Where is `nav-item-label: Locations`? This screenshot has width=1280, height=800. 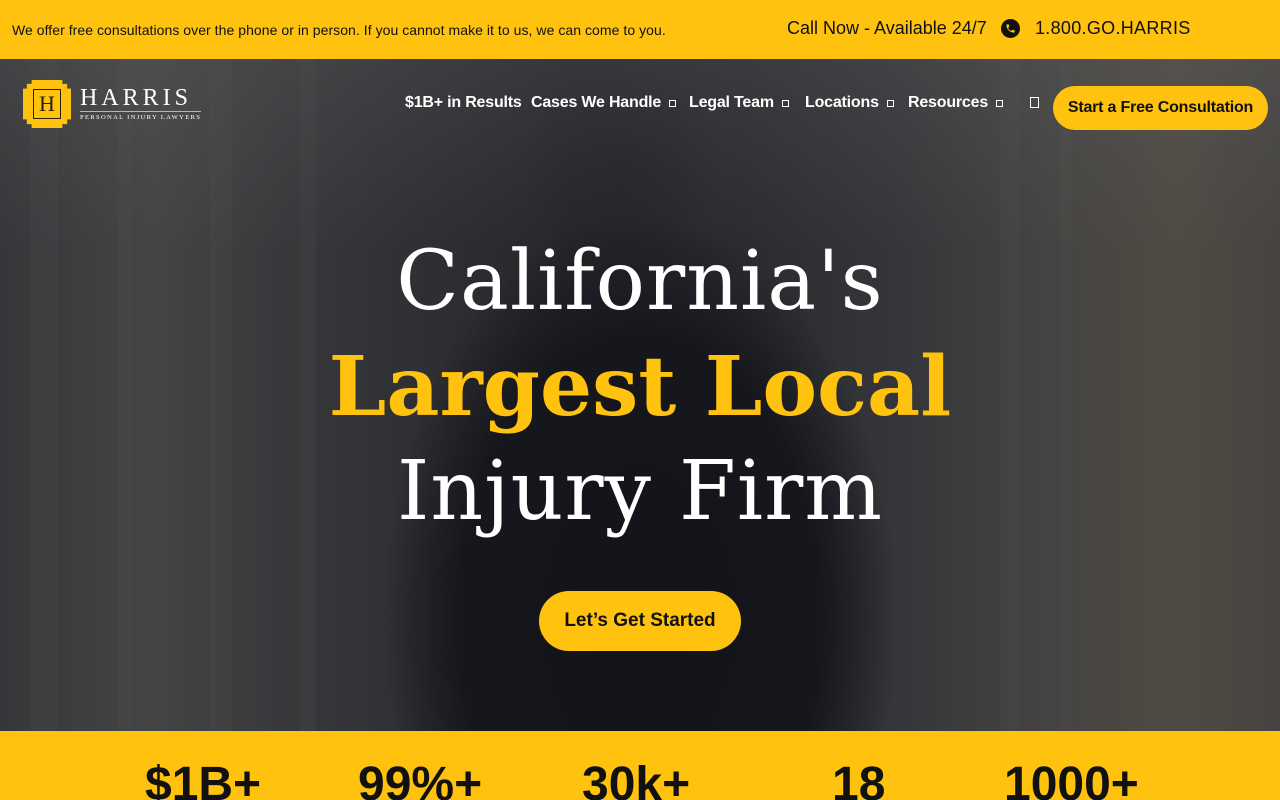
nav-item-label: Locations is located at coordinates (842, 102).